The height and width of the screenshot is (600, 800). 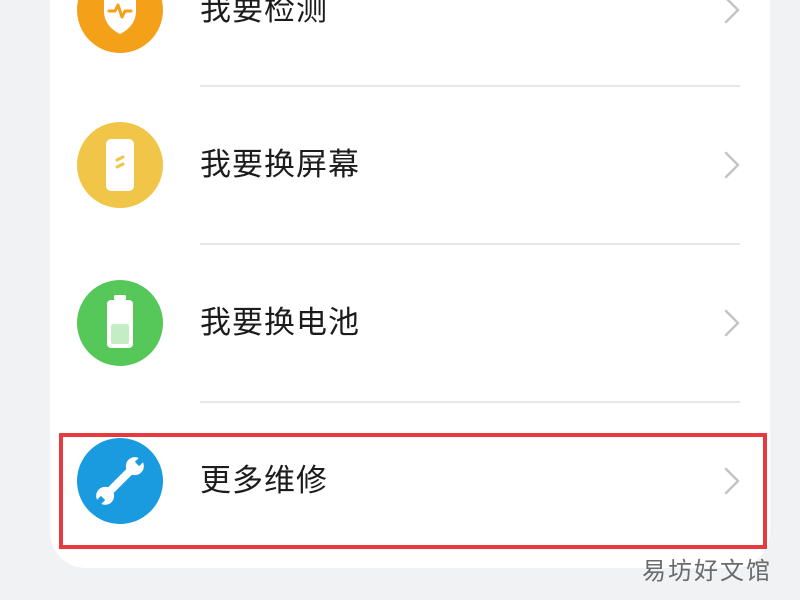 What do you see at coordinates (120, 26) in the screenshot?
I see `shield-wave-icon` at bounding box center [120, 26].